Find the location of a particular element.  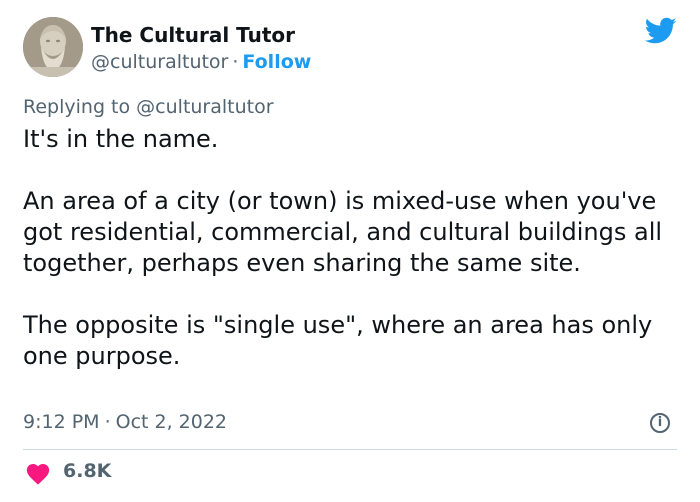

follow-button: Follow is located at coordinates (276, 62).